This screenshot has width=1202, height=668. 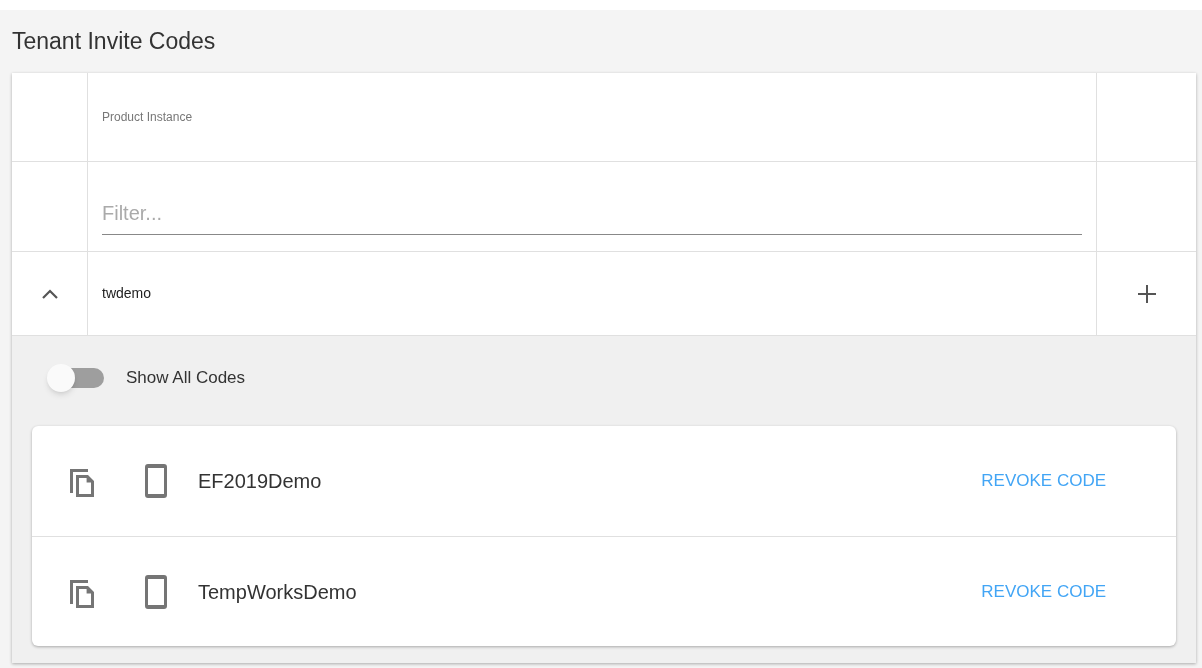 I want to click on column-header: Product Instance, so click(x=147, y=117).